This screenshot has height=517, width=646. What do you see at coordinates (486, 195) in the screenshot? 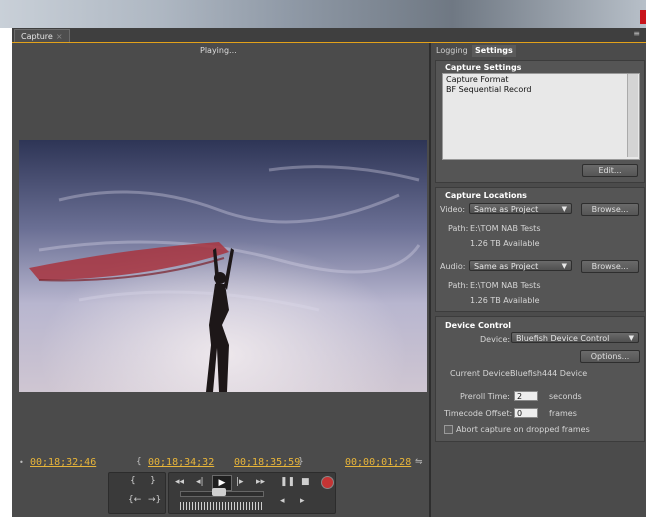
I see `capture-locations-title: Capture Locations` at bounding box center [486, 195].